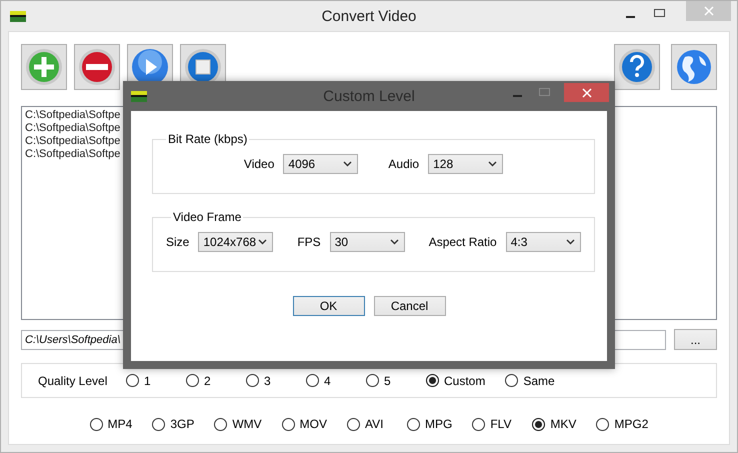  What do you see at coordinates (313, 424) in the screenshot?
I see `radio-label: MOV` at bounding box center [313, 424].